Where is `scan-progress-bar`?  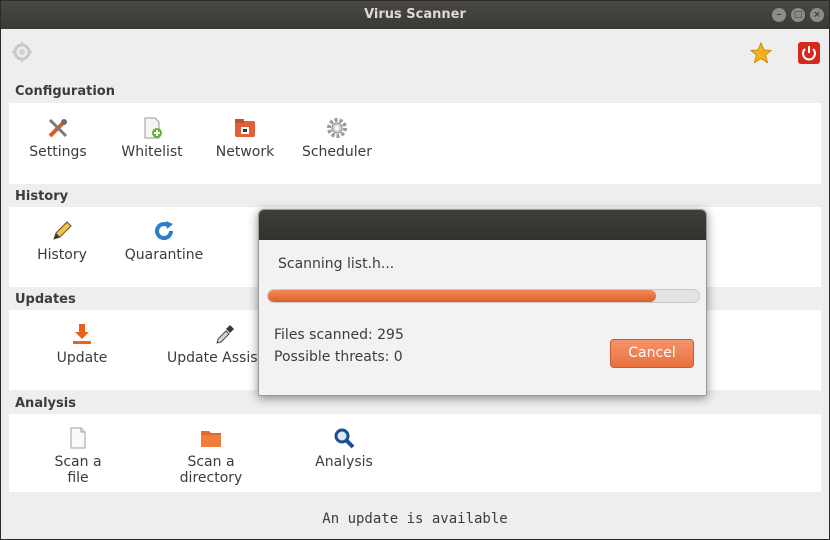
scan-progress-bar is located at coordinates (483, 296).